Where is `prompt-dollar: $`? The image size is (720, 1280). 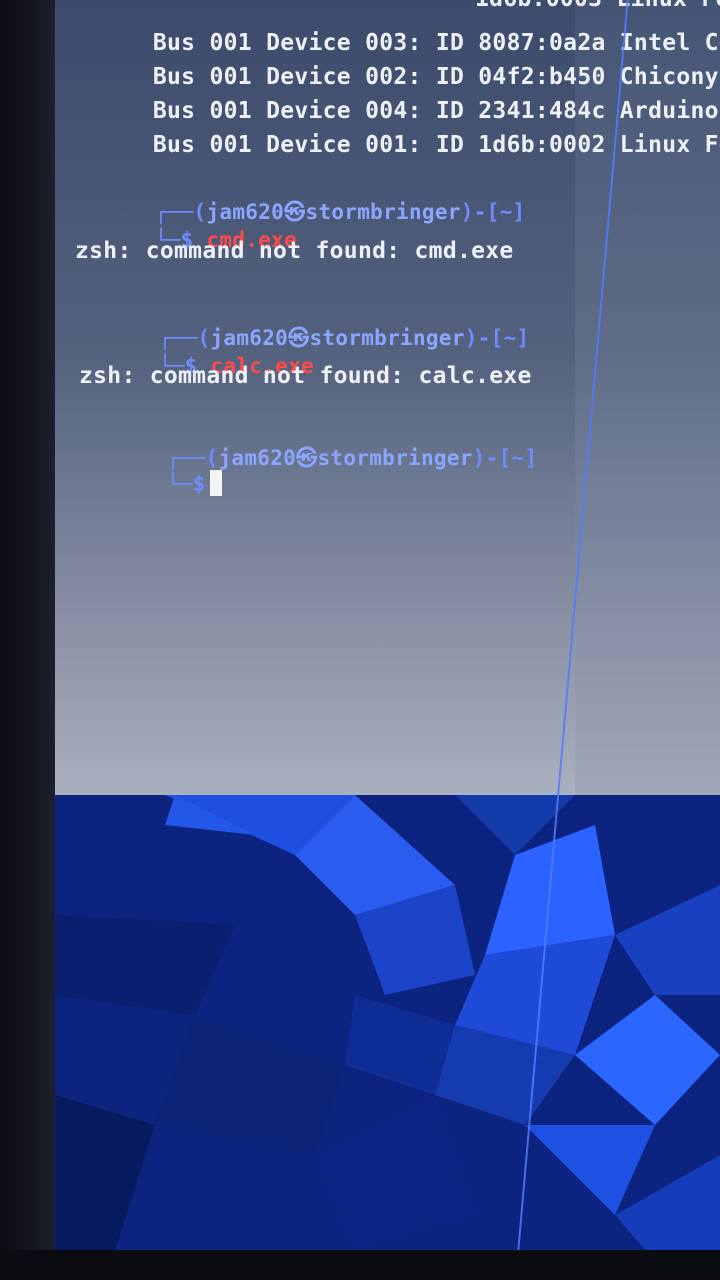 prompt-dollar: $ is located at coordinates (199, 484).